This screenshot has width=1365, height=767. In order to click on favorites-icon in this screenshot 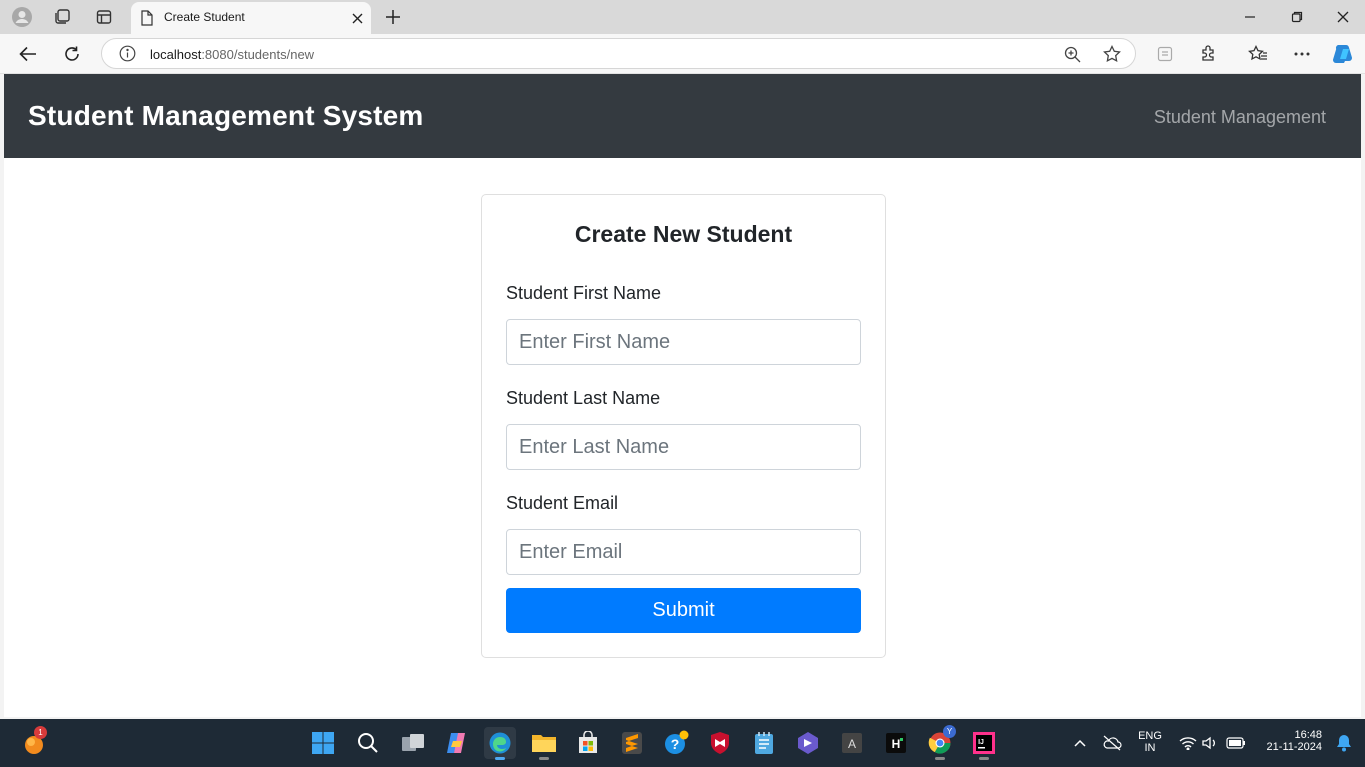, I will do `click(1258, 54)`.